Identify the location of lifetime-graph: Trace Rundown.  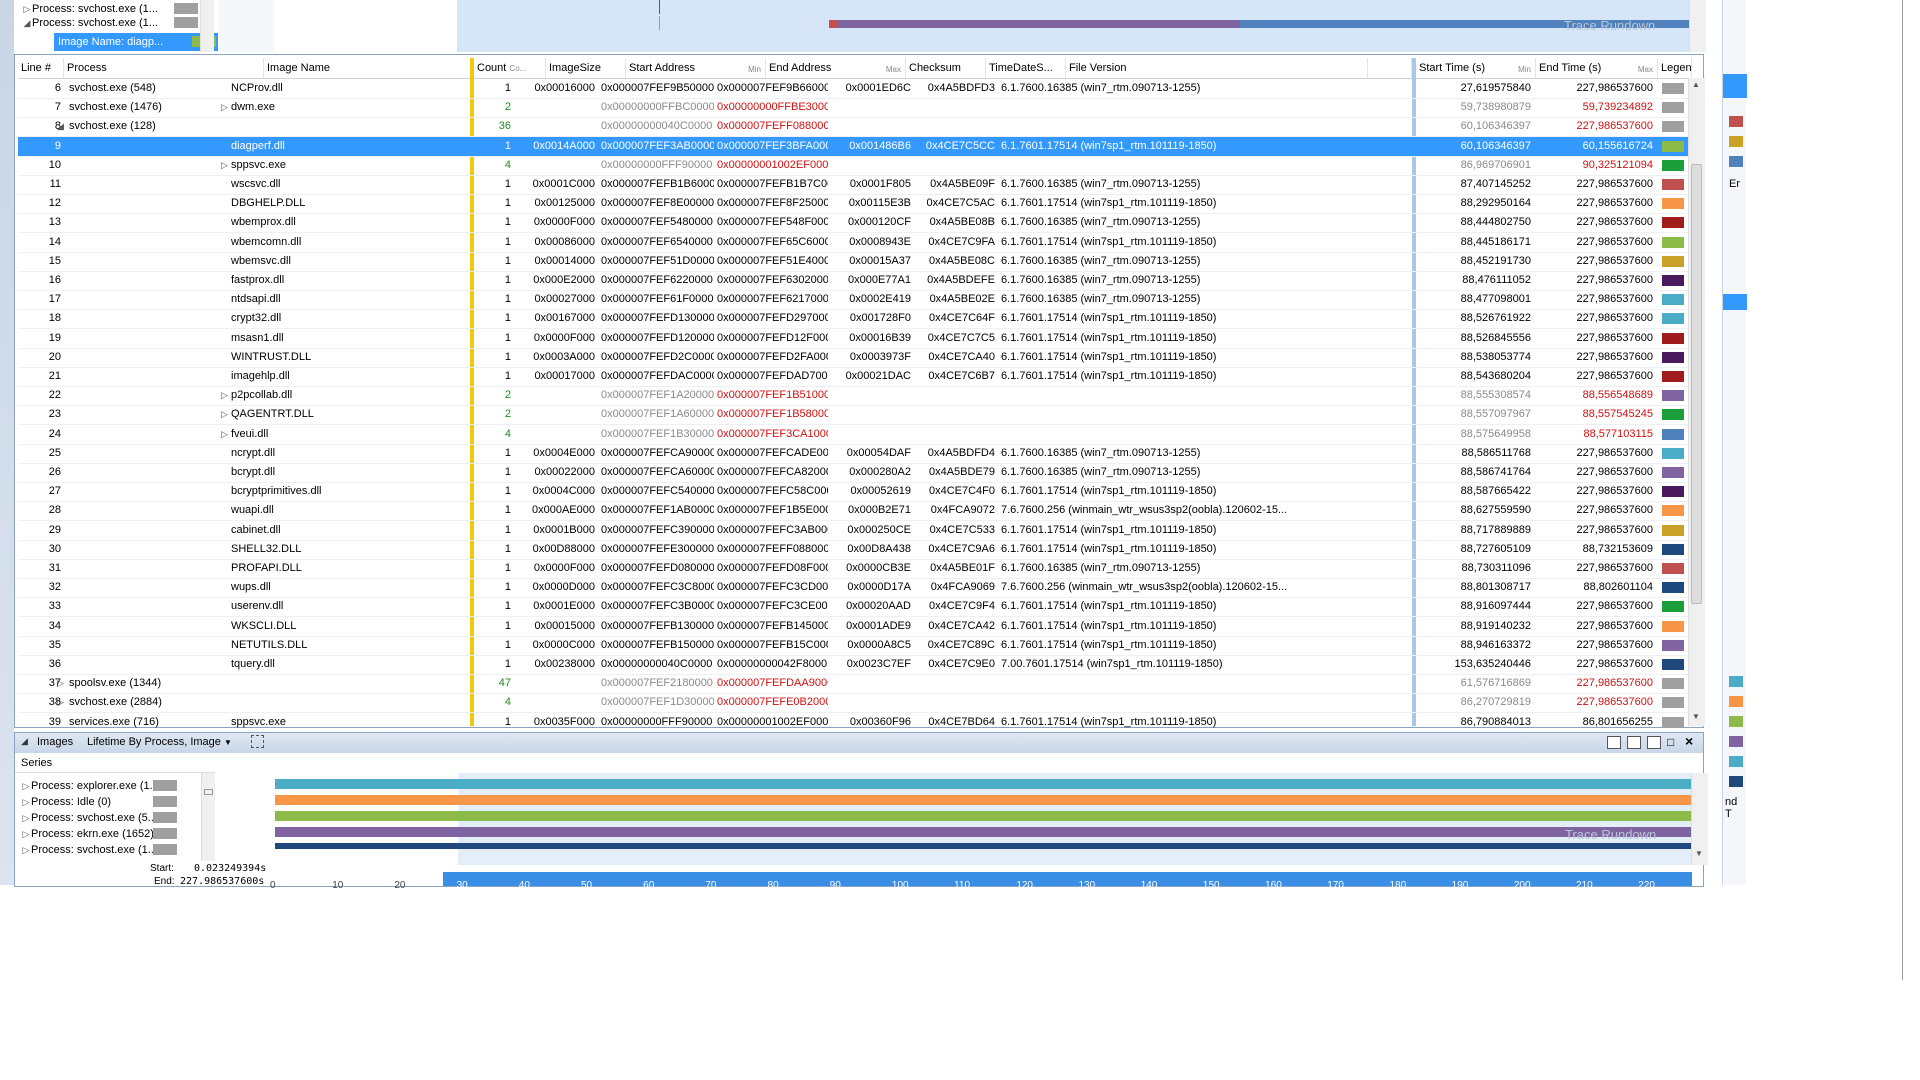
(984, 819).